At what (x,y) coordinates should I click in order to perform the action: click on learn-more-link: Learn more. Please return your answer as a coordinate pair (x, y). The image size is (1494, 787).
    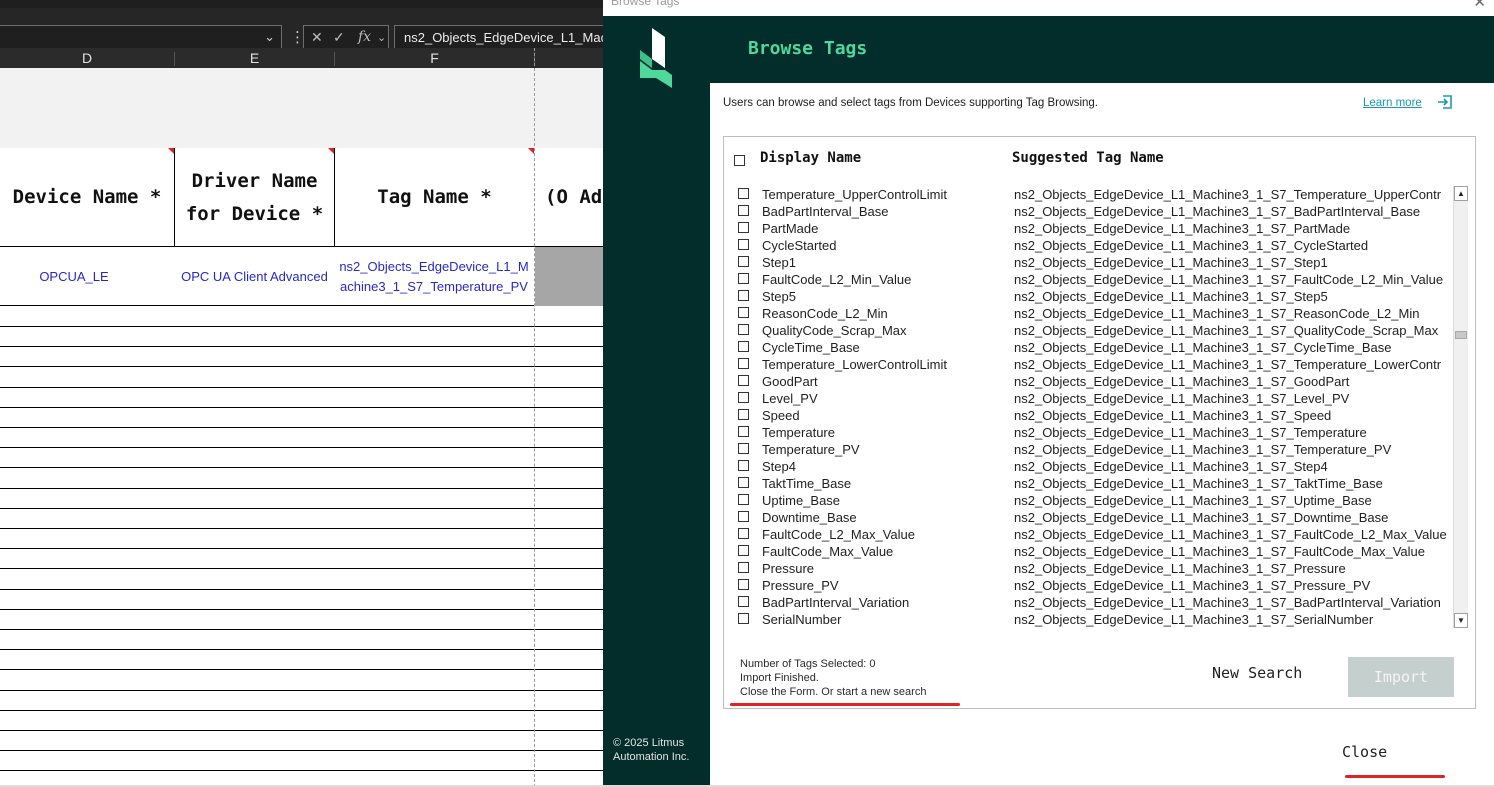
    Looking at the image, I should click on (1392, 103).